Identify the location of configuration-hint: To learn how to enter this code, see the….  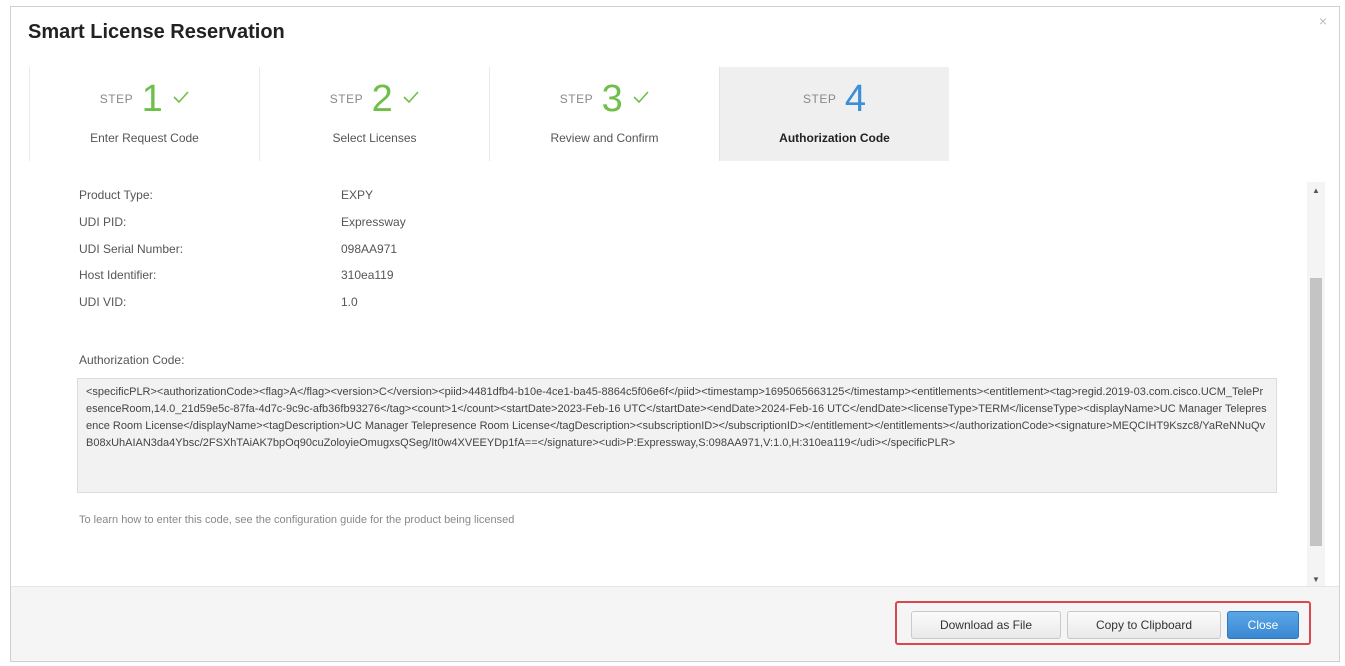
(297, 520).